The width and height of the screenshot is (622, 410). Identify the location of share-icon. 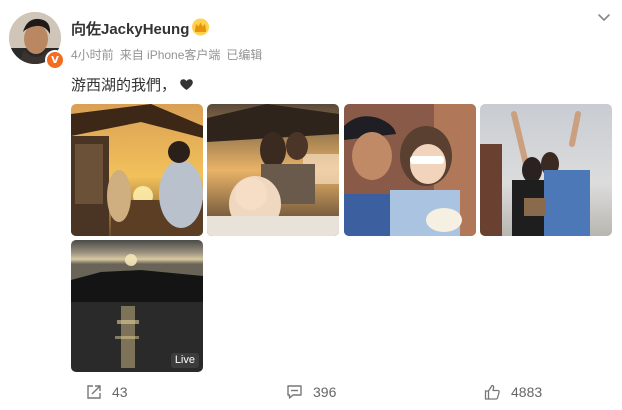
(94, 392).